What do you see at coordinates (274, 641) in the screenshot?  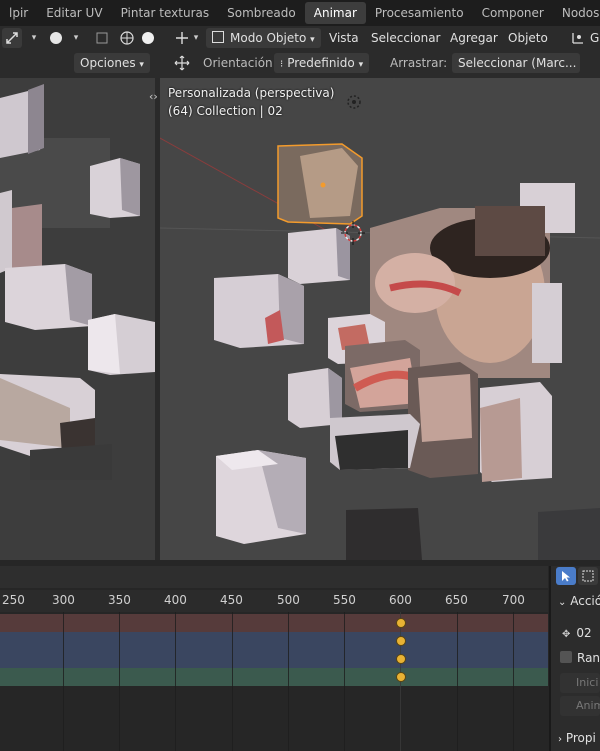 I see `channel-row-object` at bounding box center [274, 641].